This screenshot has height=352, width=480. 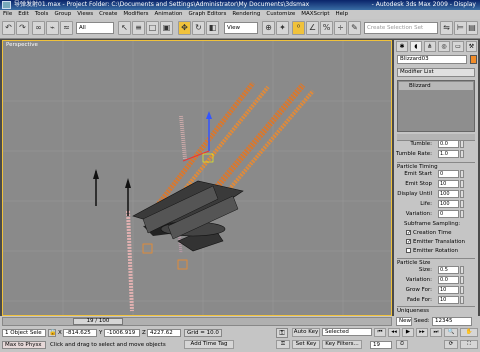 What do you see at coordinates (432, 59) in the screenshot?
I see `object-name-field: Blizzard03` at bounding box center [432, 59].